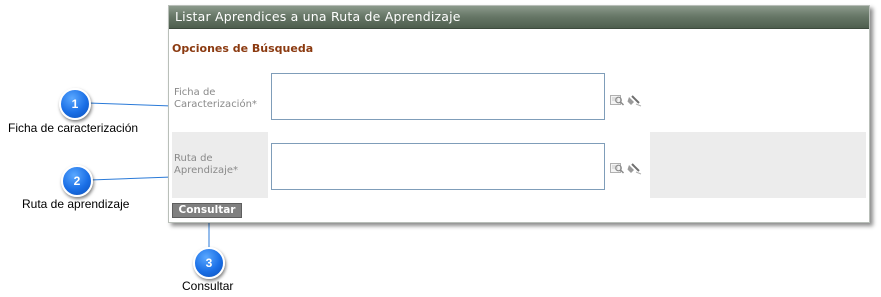 The image size is (881, 297). I want to click on field-label-ficha: Ficha de Caracterización*, so click(219, 99).